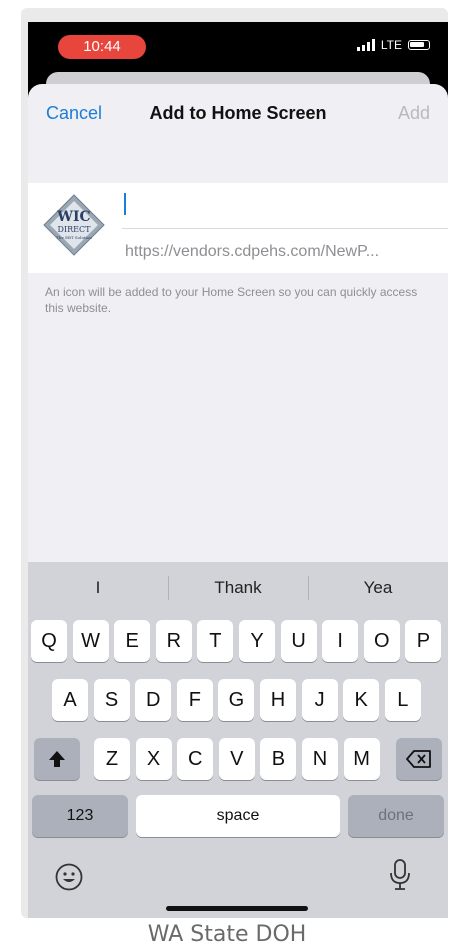 Image resolution: width=454 pixels, height=945 pixels. What do you see at coordinates (236, 700) in the screenshot?
I see `key-g: G` at bounding box center [236, 700].